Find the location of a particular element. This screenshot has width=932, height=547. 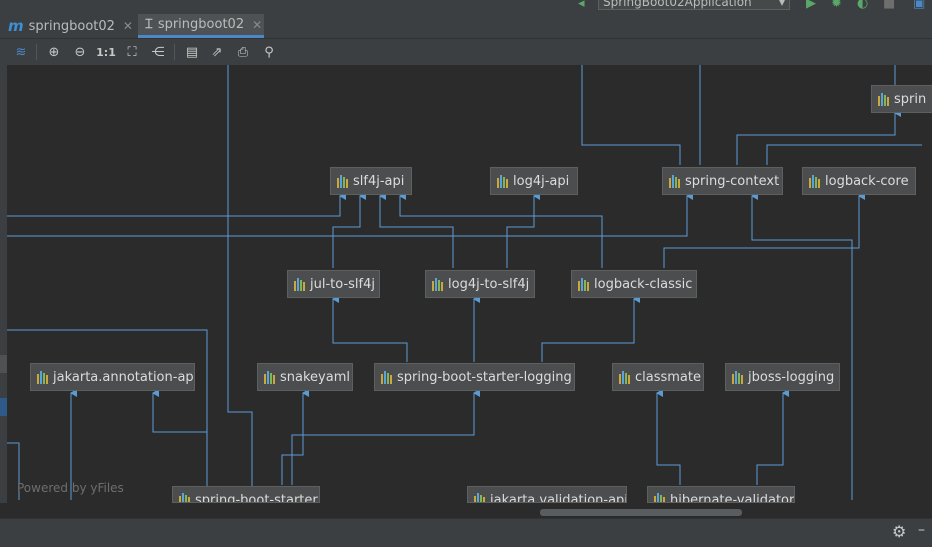

dependency-node: slf4j-api is located at coordinates (371, 181).